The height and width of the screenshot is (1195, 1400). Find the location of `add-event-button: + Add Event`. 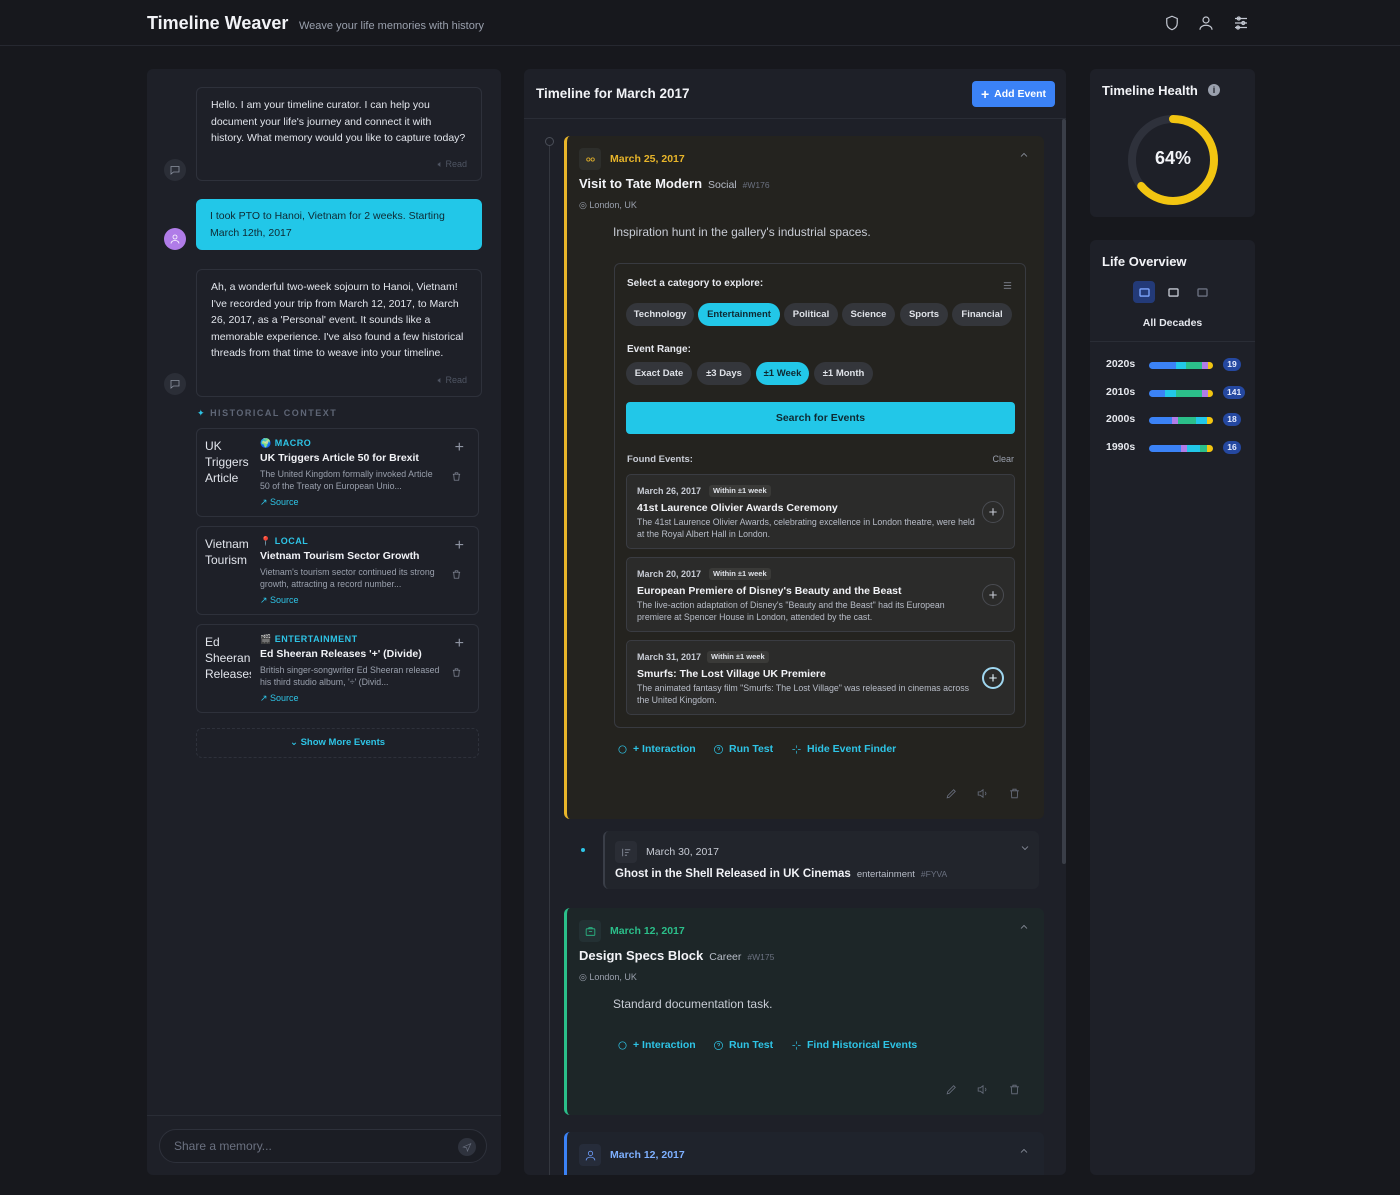

add-event-button: + Add Event is located at coordinates (1013, 94).